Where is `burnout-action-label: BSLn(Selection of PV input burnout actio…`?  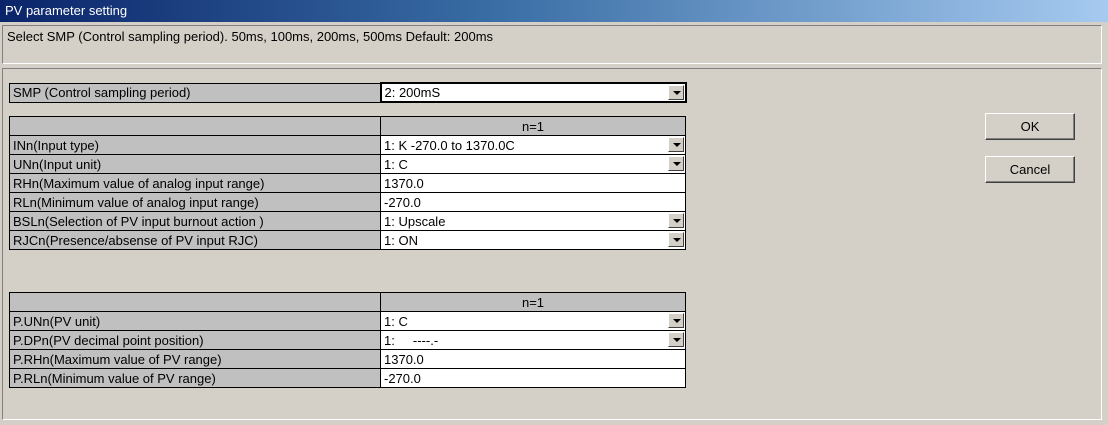 burnout-action-label: BSLn(Selection of PV input burnout actio… is located at coordinates (195, 221).